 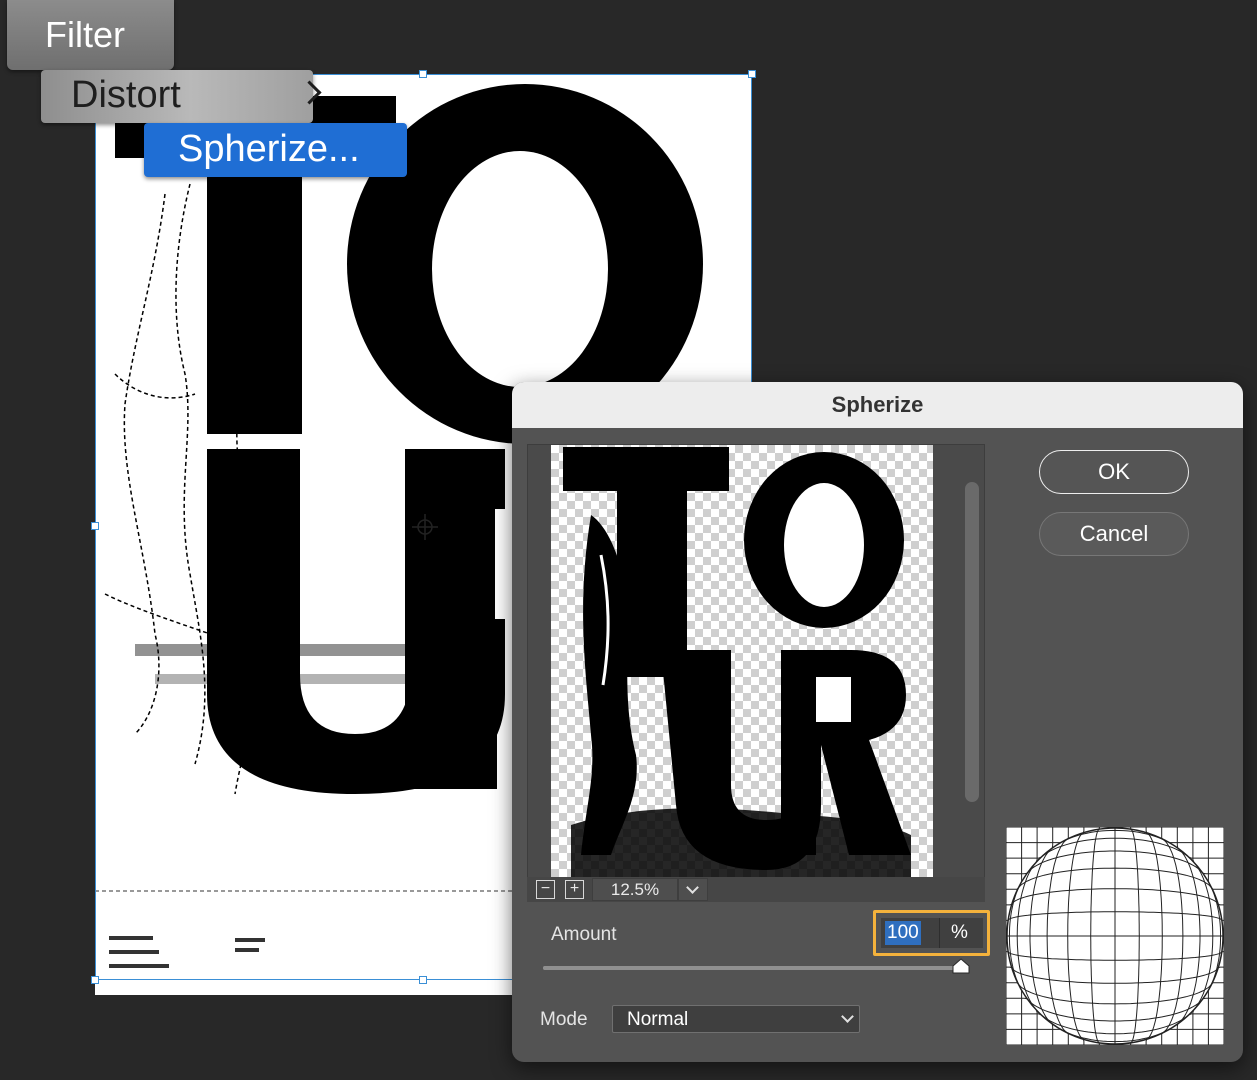 What do you see at coordinates (972, 642) in the screenshot?
I see `preview-scrollbar-thumb` at bounding box center [972, 642].